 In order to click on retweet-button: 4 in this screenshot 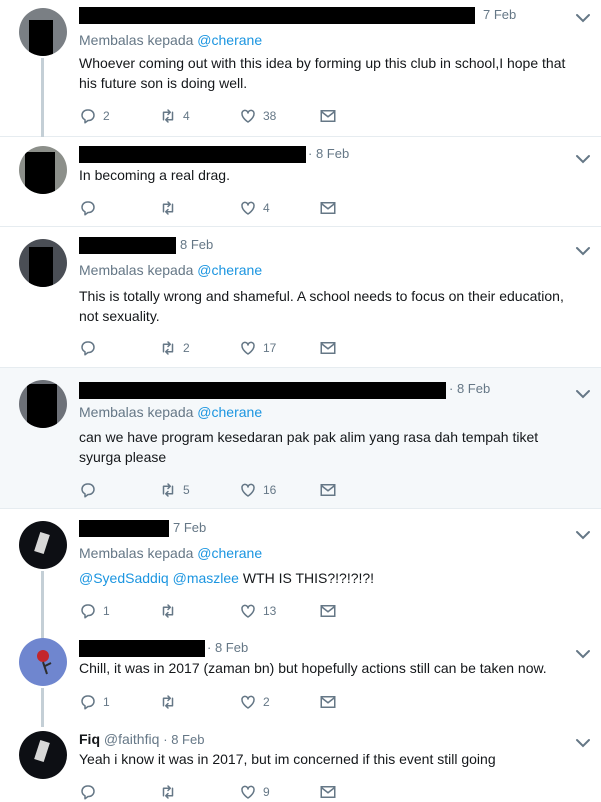, I will do `click(199, 116)`.